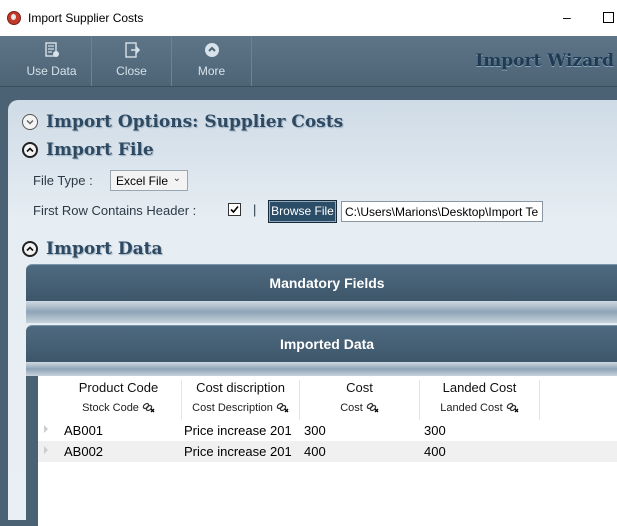 The width and height of the screenshot is (617, 526). What do you see at coordinates (321, 282) in the screenshot?
I see `mandatory-fields-bar: Mandatory Fields` at bounding box center [321, 282].